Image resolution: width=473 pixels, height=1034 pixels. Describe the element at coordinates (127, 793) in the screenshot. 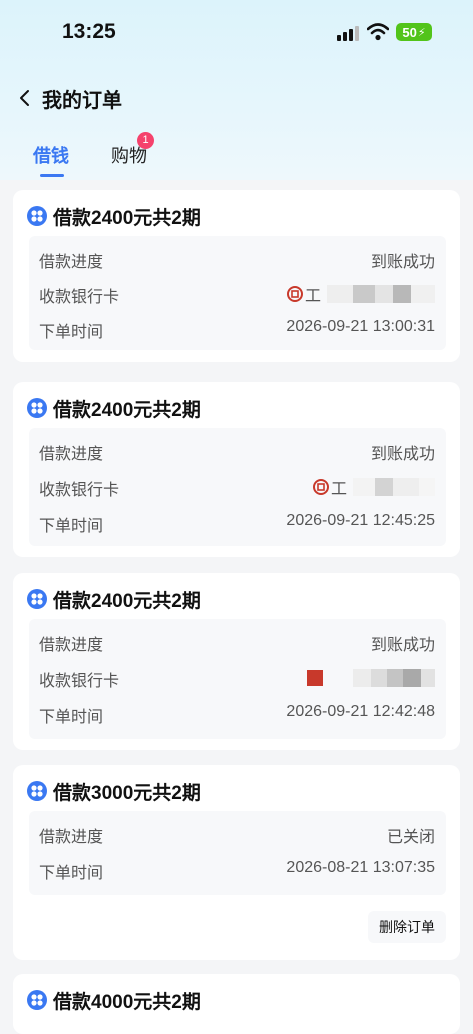

I see `order-title: 借款3000元共2期` at that location.